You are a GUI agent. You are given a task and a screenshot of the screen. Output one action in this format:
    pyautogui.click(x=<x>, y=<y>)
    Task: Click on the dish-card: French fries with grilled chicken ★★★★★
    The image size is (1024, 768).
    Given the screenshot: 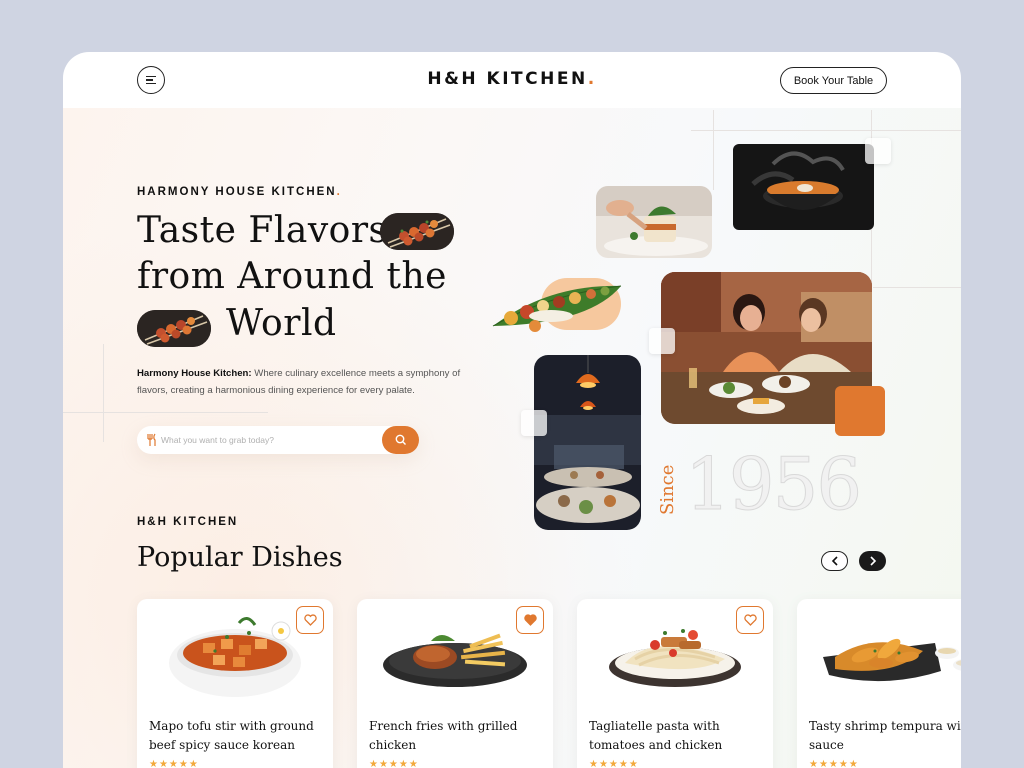 What is the action you would take?
    pyautogui.click(x=455, y=683)
    